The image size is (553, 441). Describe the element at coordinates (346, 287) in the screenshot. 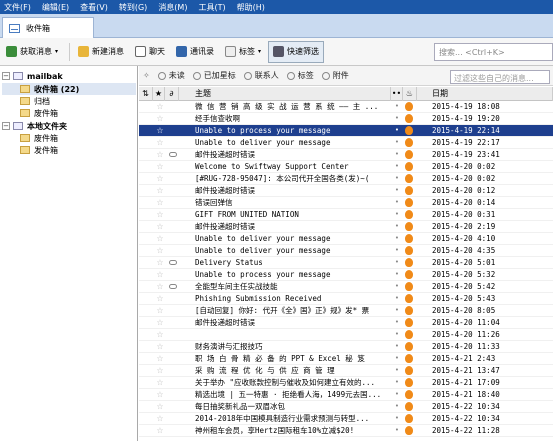

I see `message-row: ☆ 全能型车间主任实战技能 • 2015-4-20 5:42` at that location.